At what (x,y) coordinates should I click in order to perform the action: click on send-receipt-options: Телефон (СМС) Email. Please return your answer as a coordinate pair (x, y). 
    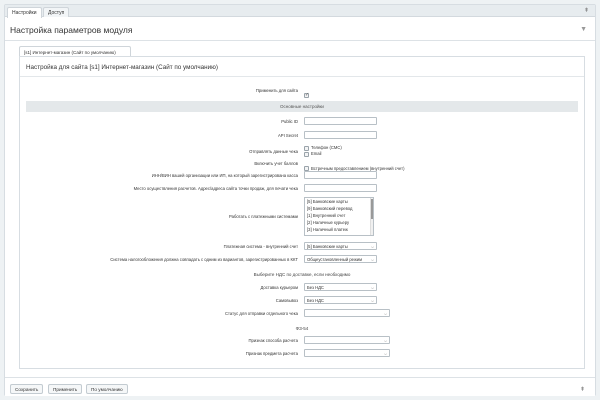
    Looking at the image, I should click on (323, 151).